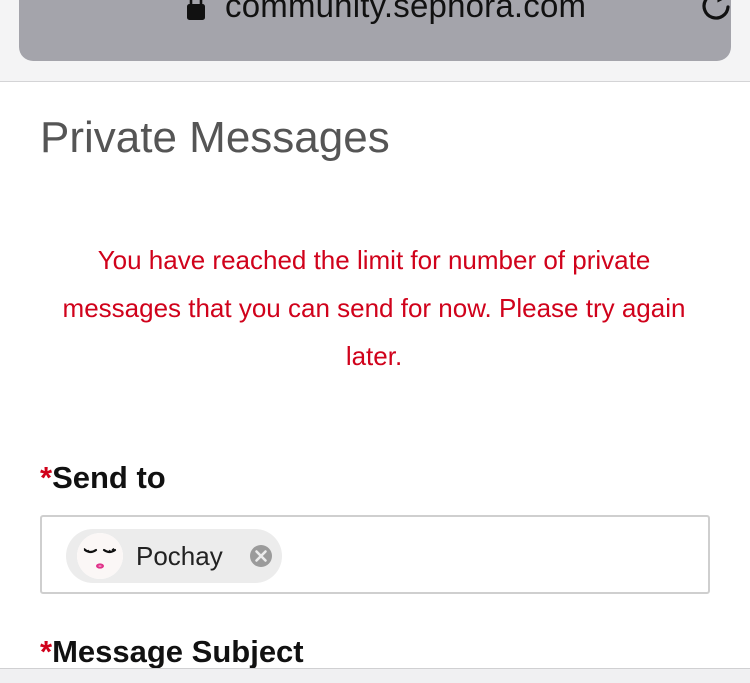 This screenshot has height=683, width=750. What do you see at coordinates (375, 30) in the screenshot?
I see `url-field: community.sephora.com` at bounding box center [375, 30].